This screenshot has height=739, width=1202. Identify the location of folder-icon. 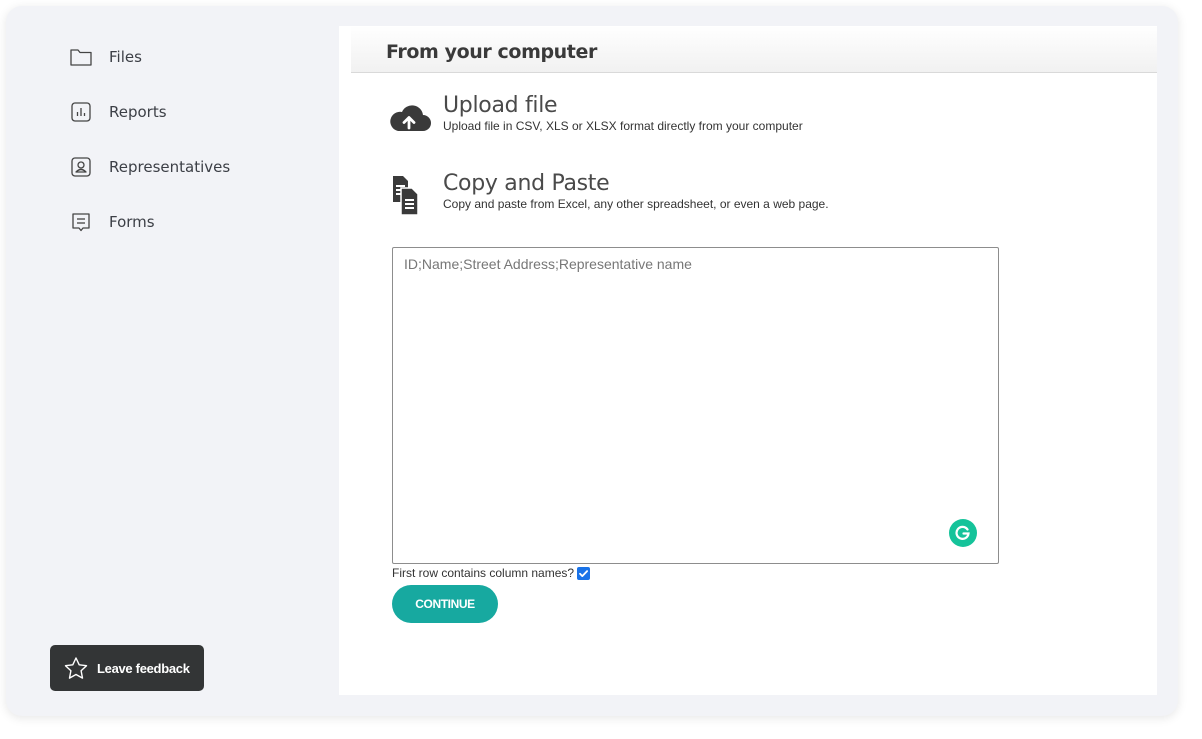
(81, 57).